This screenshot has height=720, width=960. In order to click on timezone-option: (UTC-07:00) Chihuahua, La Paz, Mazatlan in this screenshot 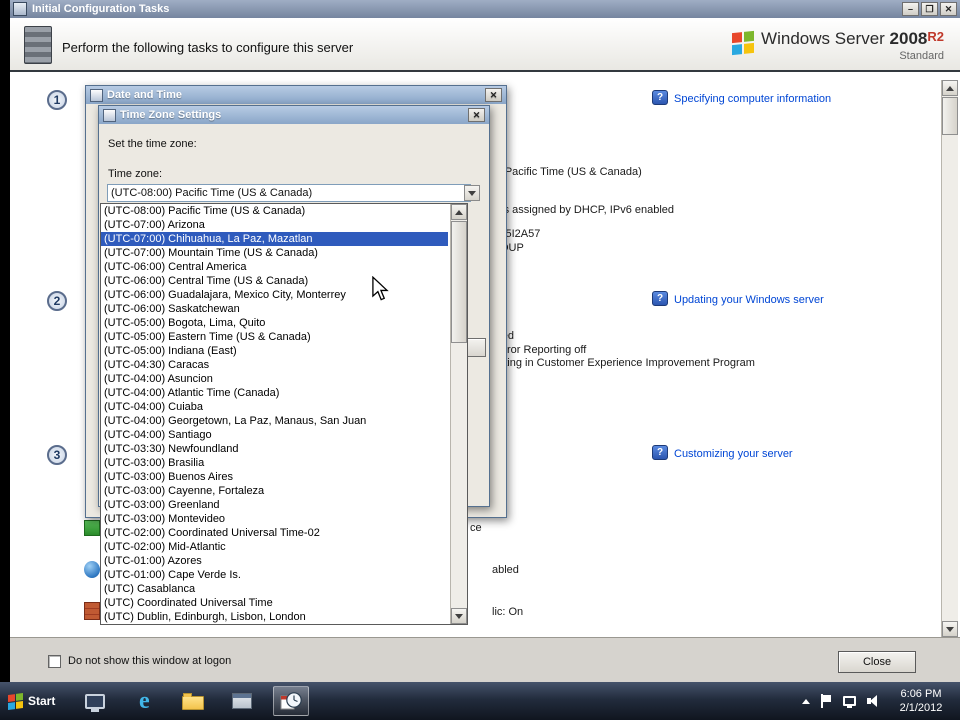, I will do `click(274, 239)`.